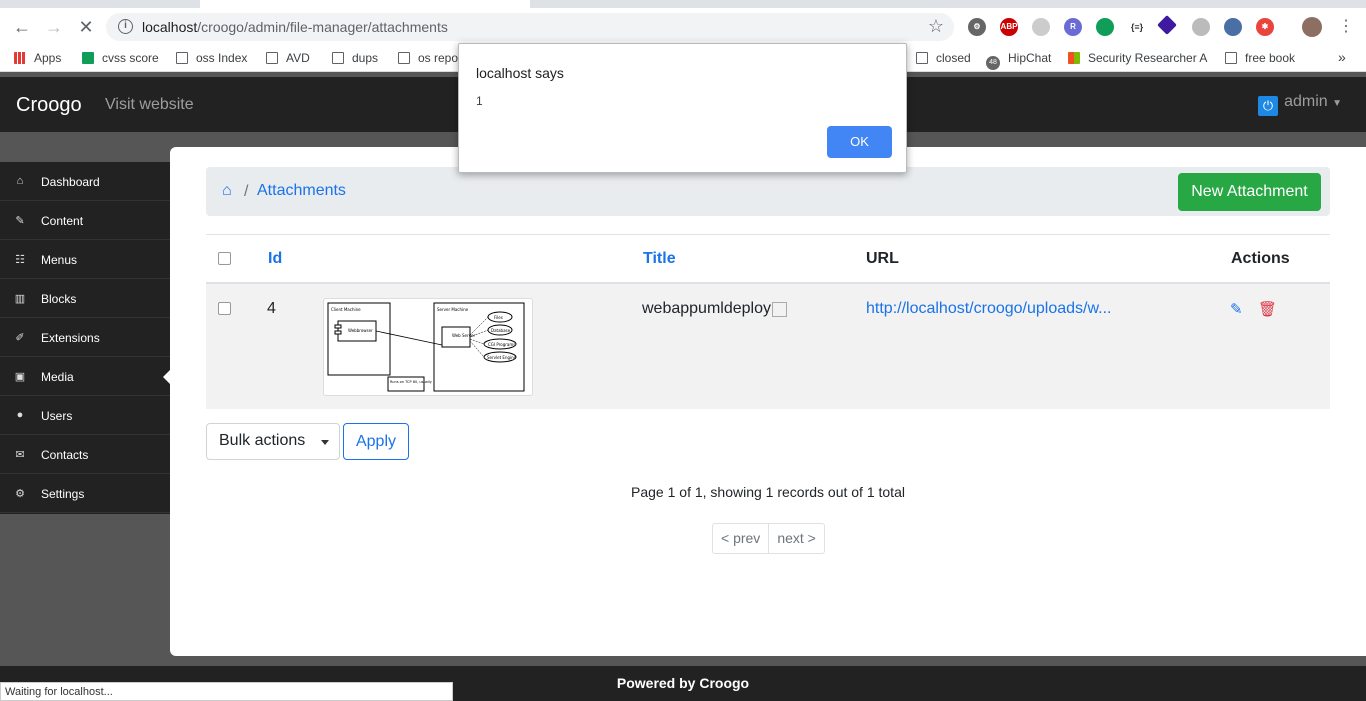 This screenshot has width=1366, height=701. What do you see at coordinates (479, 101) in the screenshot?
I see `dialog-message: 1` at bounding box center [479, 101].